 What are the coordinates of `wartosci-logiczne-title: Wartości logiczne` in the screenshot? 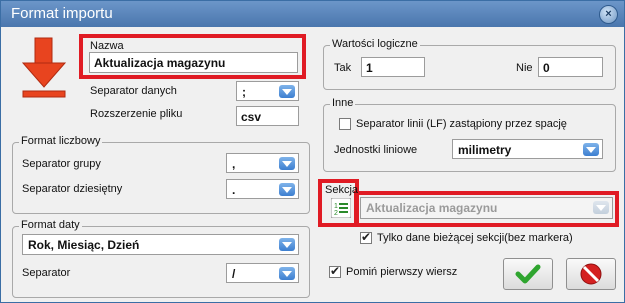 It's located at (375, 44).